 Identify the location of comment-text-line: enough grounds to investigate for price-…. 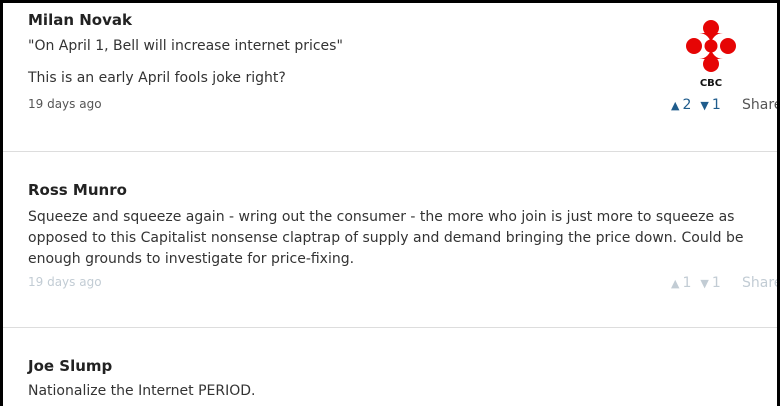
(191, 259).